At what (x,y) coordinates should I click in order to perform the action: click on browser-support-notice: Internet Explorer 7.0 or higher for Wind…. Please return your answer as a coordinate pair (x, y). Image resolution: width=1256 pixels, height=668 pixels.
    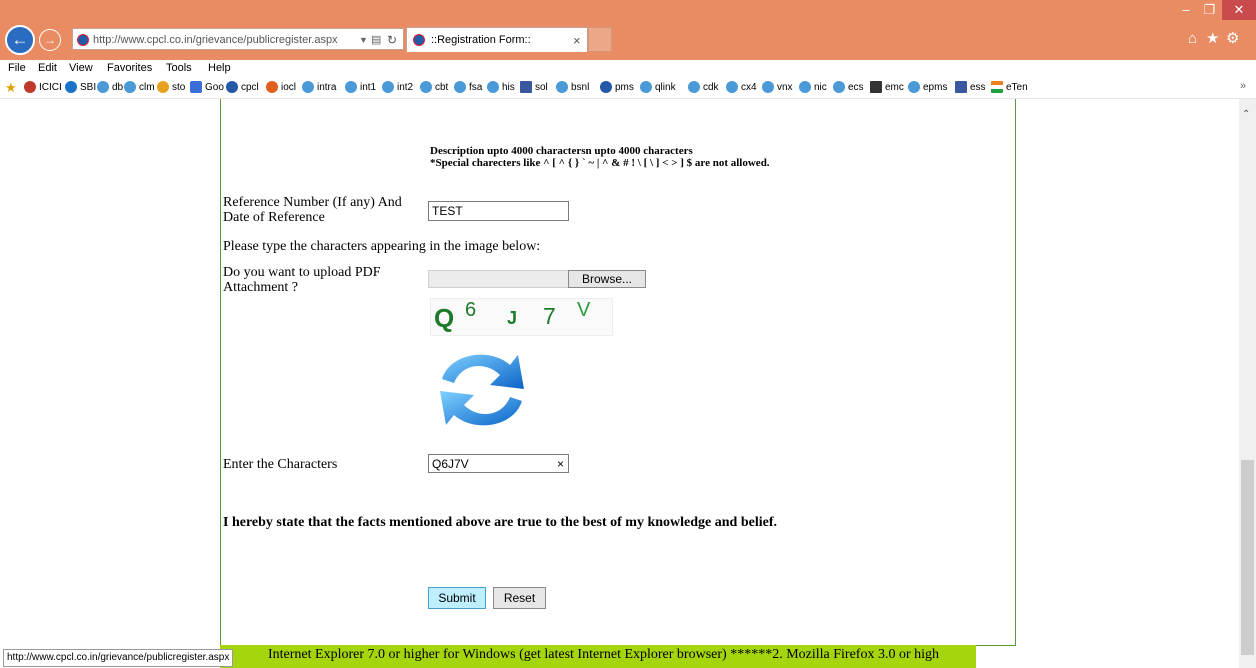
    Looking at the image, I should click on (598, 656).